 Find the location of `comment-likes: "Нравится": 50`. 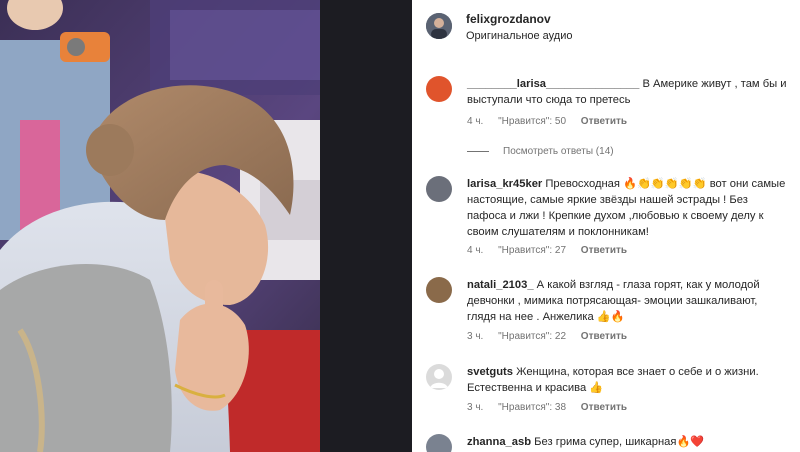

comment-likes: "Нравится": 50 is located at coordinates (532, 121).